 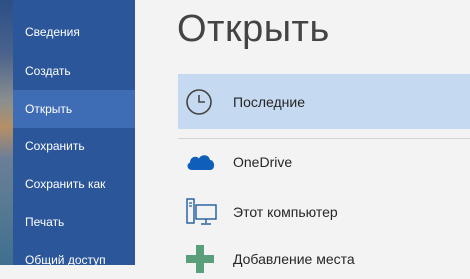 I want to click on sidebar-item-open: Открыть, so click(x=74, y=109).